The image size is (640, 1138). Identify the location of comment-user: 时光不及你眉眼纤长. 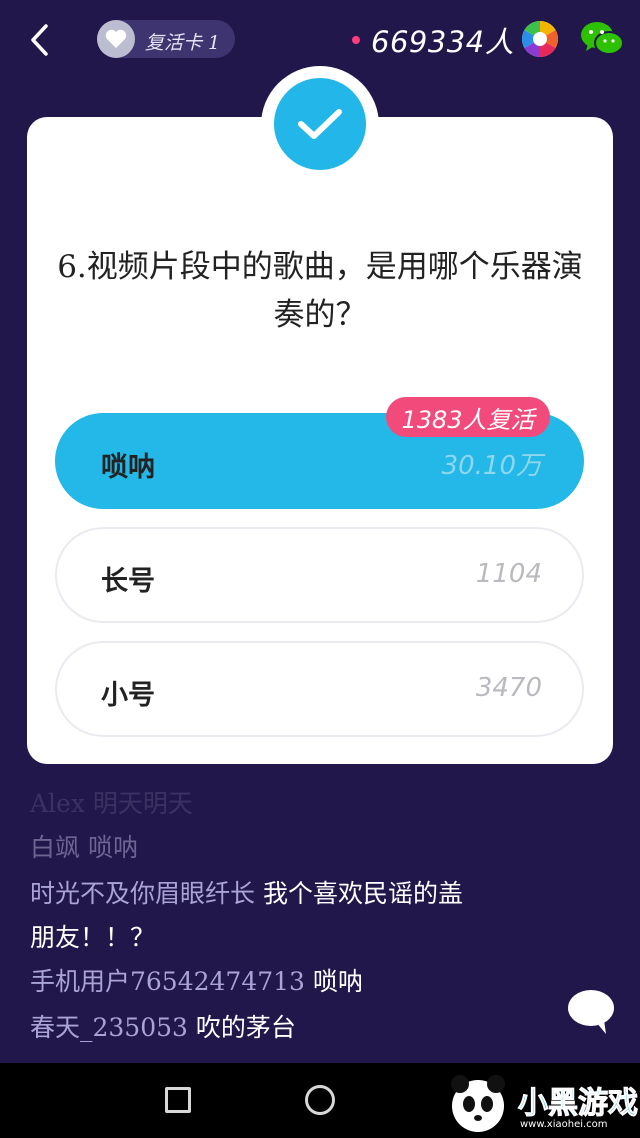
(143, 893).